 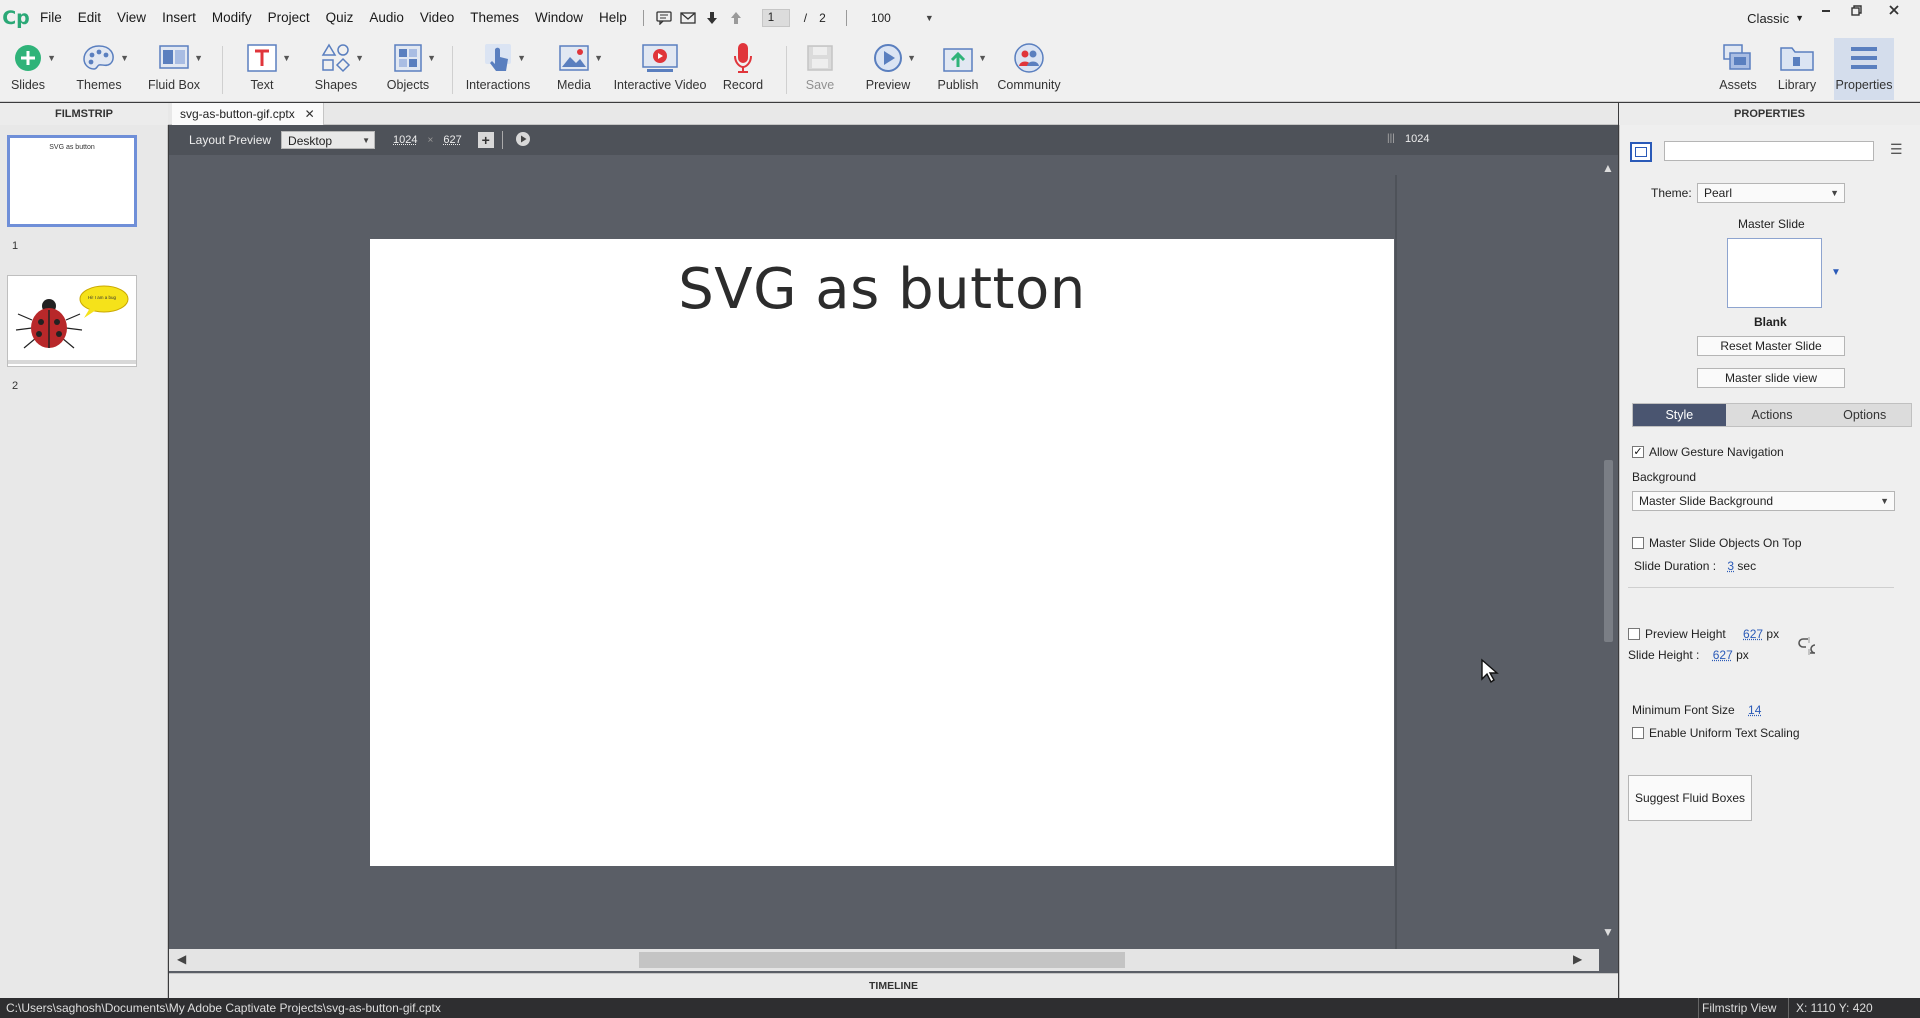 I want to click on library-label: Library, so click(x=1797, y=85).